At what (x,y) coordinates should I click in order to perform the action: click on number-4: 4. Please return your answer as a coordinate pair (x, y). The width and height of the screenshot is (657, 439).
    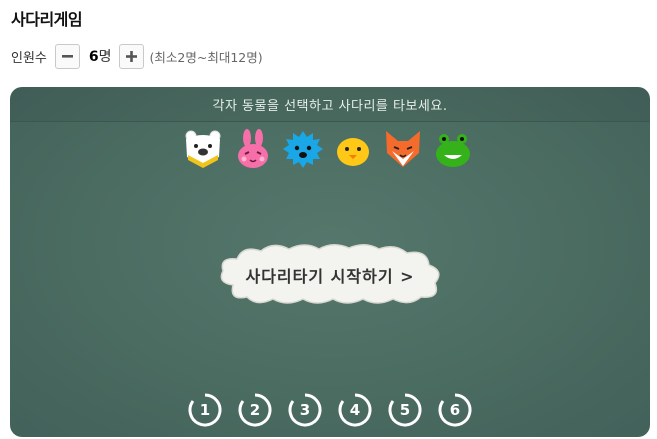
    Looking at the image, I should click on (355, 410).